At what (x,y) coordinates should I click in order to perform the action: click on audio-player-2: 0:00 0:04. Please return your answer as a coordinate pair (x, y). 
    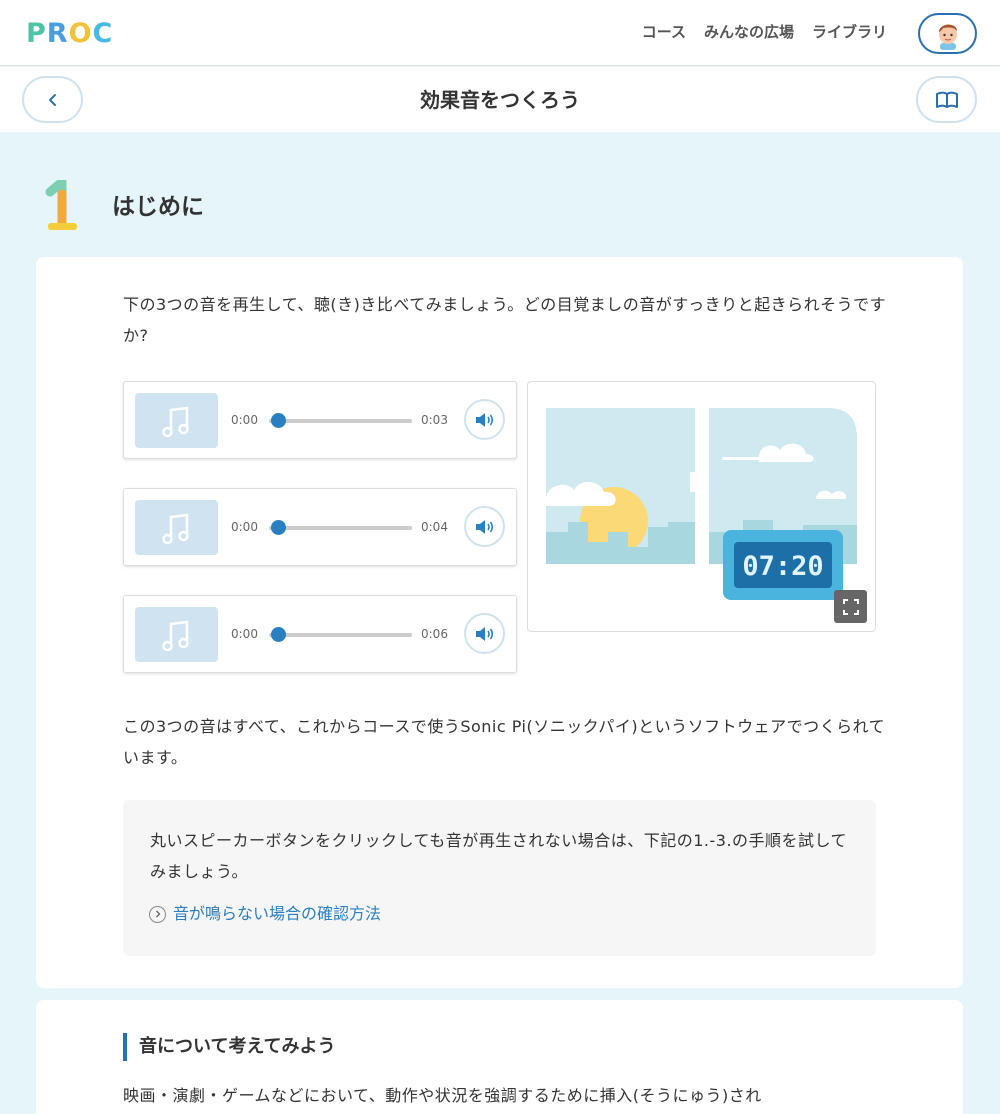
    Looking at the image, I should click on (320, 527).